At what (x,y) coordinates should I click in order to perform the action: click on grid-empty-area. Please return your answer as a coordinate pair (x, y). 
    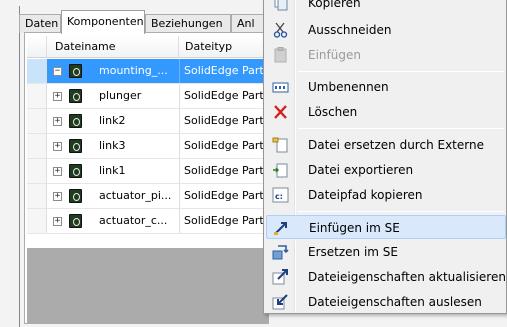
    Looking at the image, I should click on (148, 285).